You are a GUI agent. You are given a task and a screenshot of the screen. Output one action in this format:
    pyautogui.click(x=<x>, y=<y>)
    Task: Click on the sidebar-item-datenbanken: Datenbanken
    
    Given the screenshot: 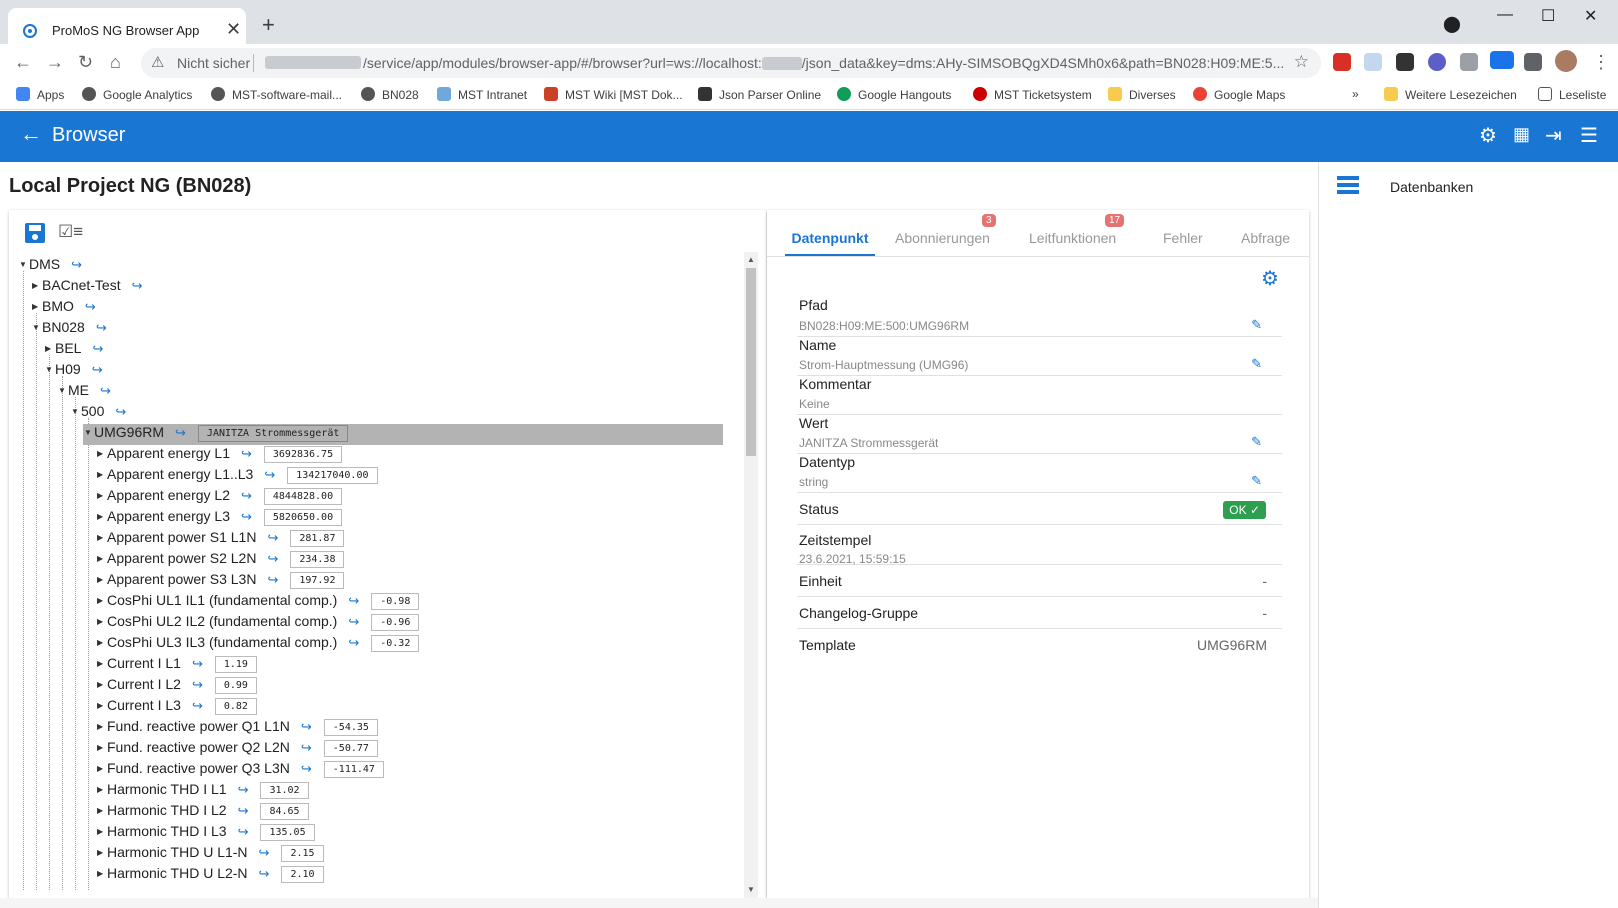 What is the action you would take?
    pyautogui.click(x=1431, y=187)
    